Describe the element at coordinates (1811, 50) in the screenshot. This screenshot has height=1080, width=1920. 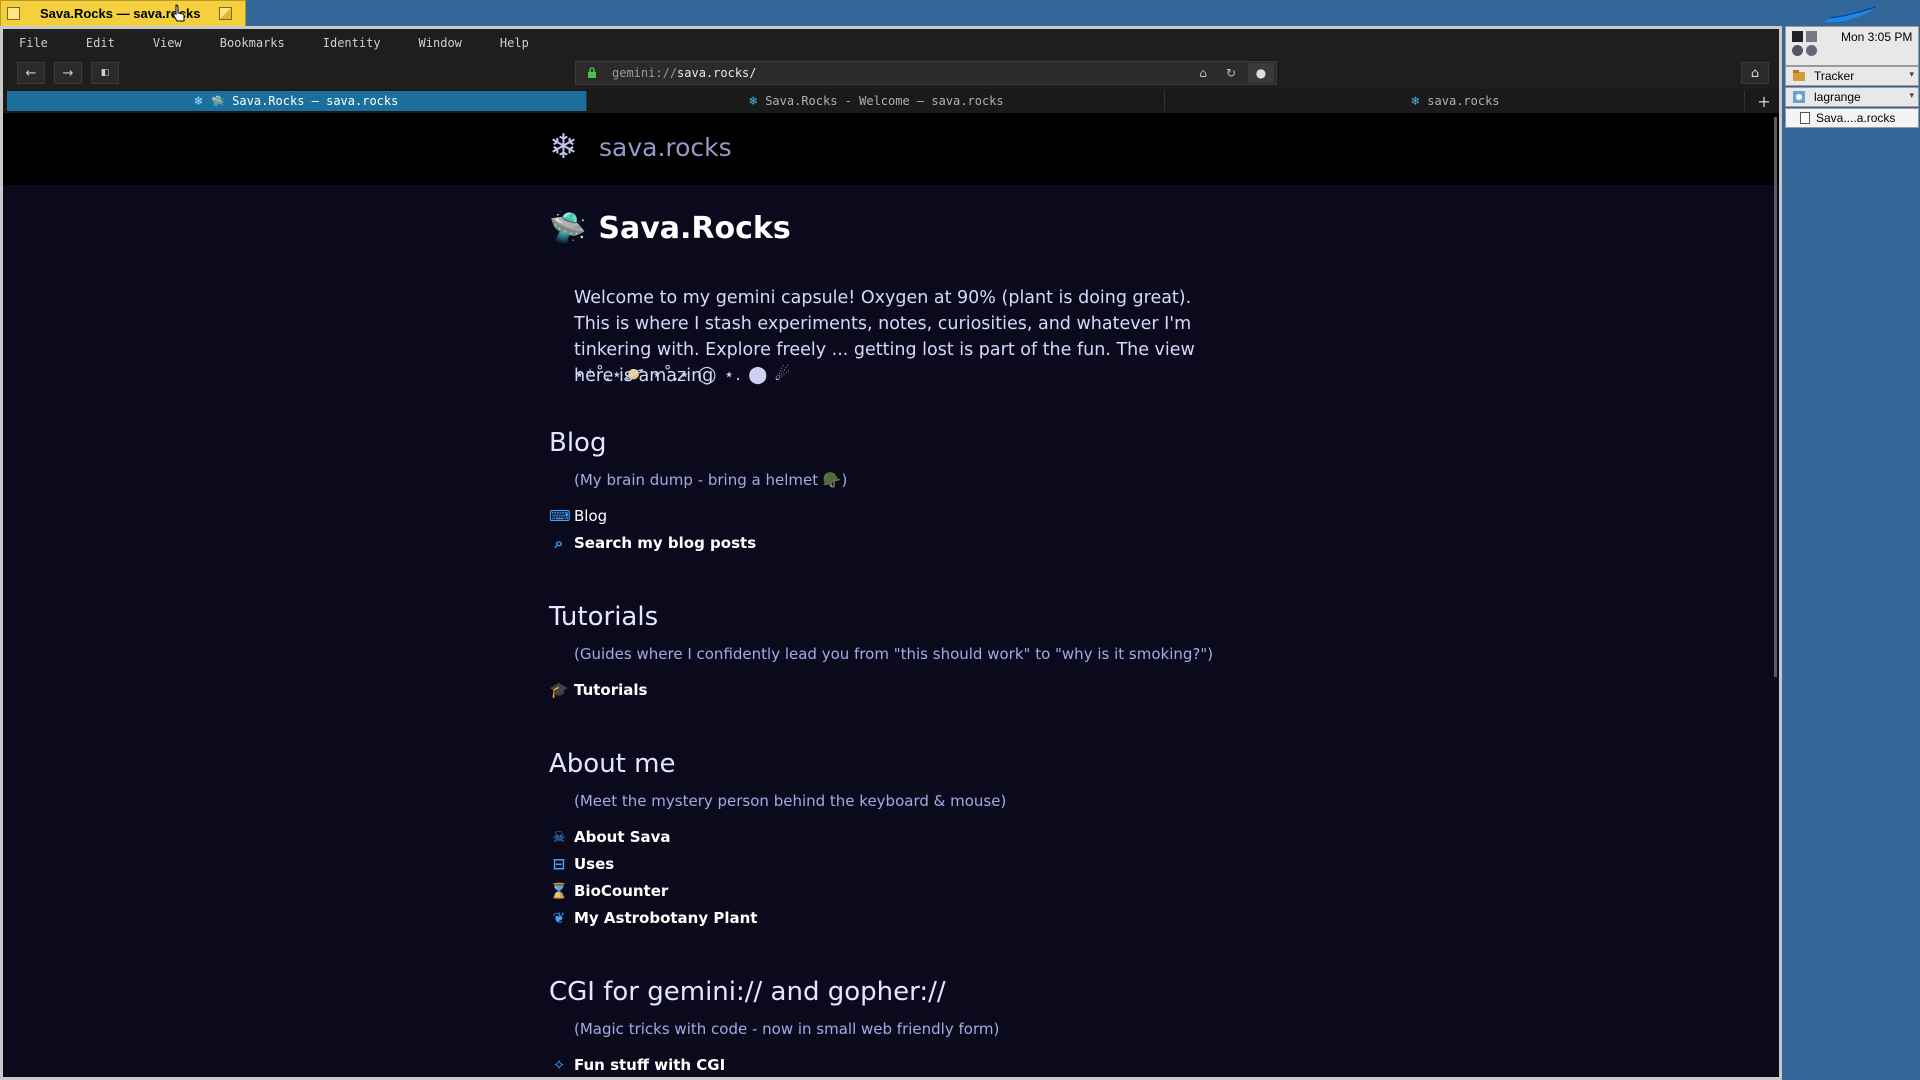
I see `tray-volume-icon` at that location.